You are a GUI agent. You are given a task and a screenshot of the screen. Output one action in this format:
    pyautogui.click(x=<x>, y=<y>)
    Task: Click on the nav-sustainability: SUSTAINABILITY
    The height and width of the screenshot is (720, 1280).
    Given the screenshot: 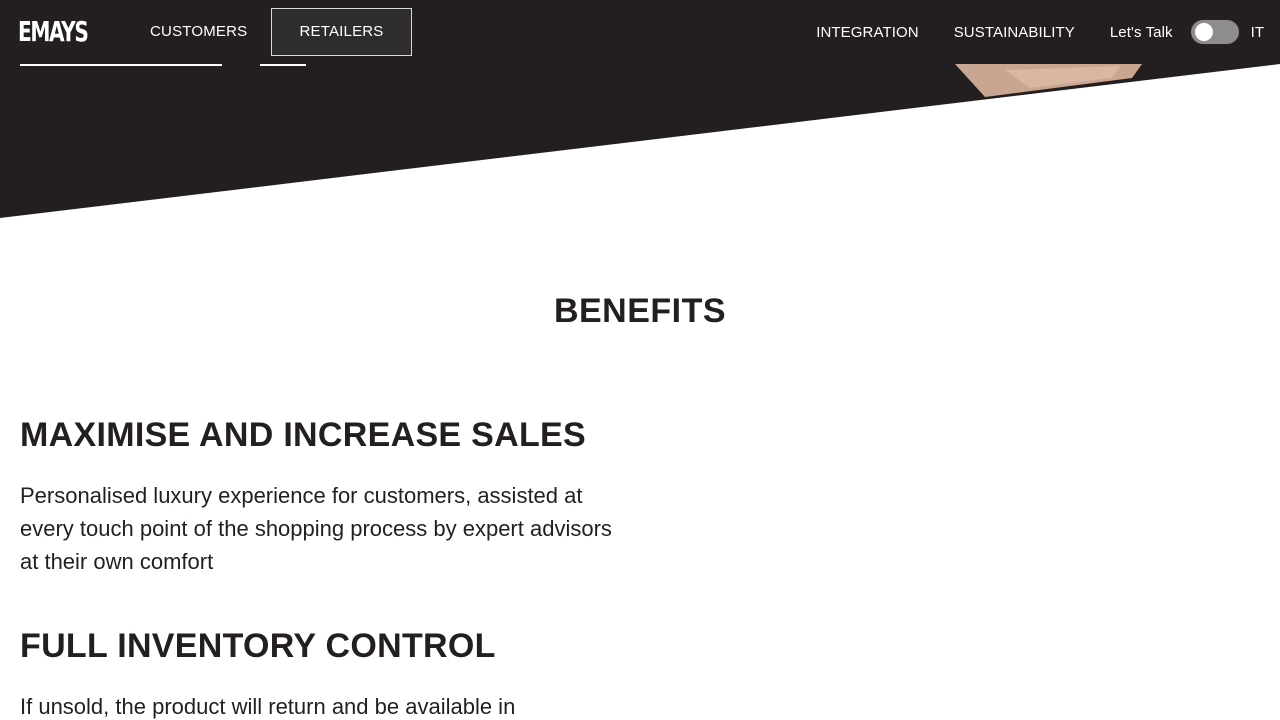 What is the action you would take?
    pyautogui.click(x=1014, y=32)
    